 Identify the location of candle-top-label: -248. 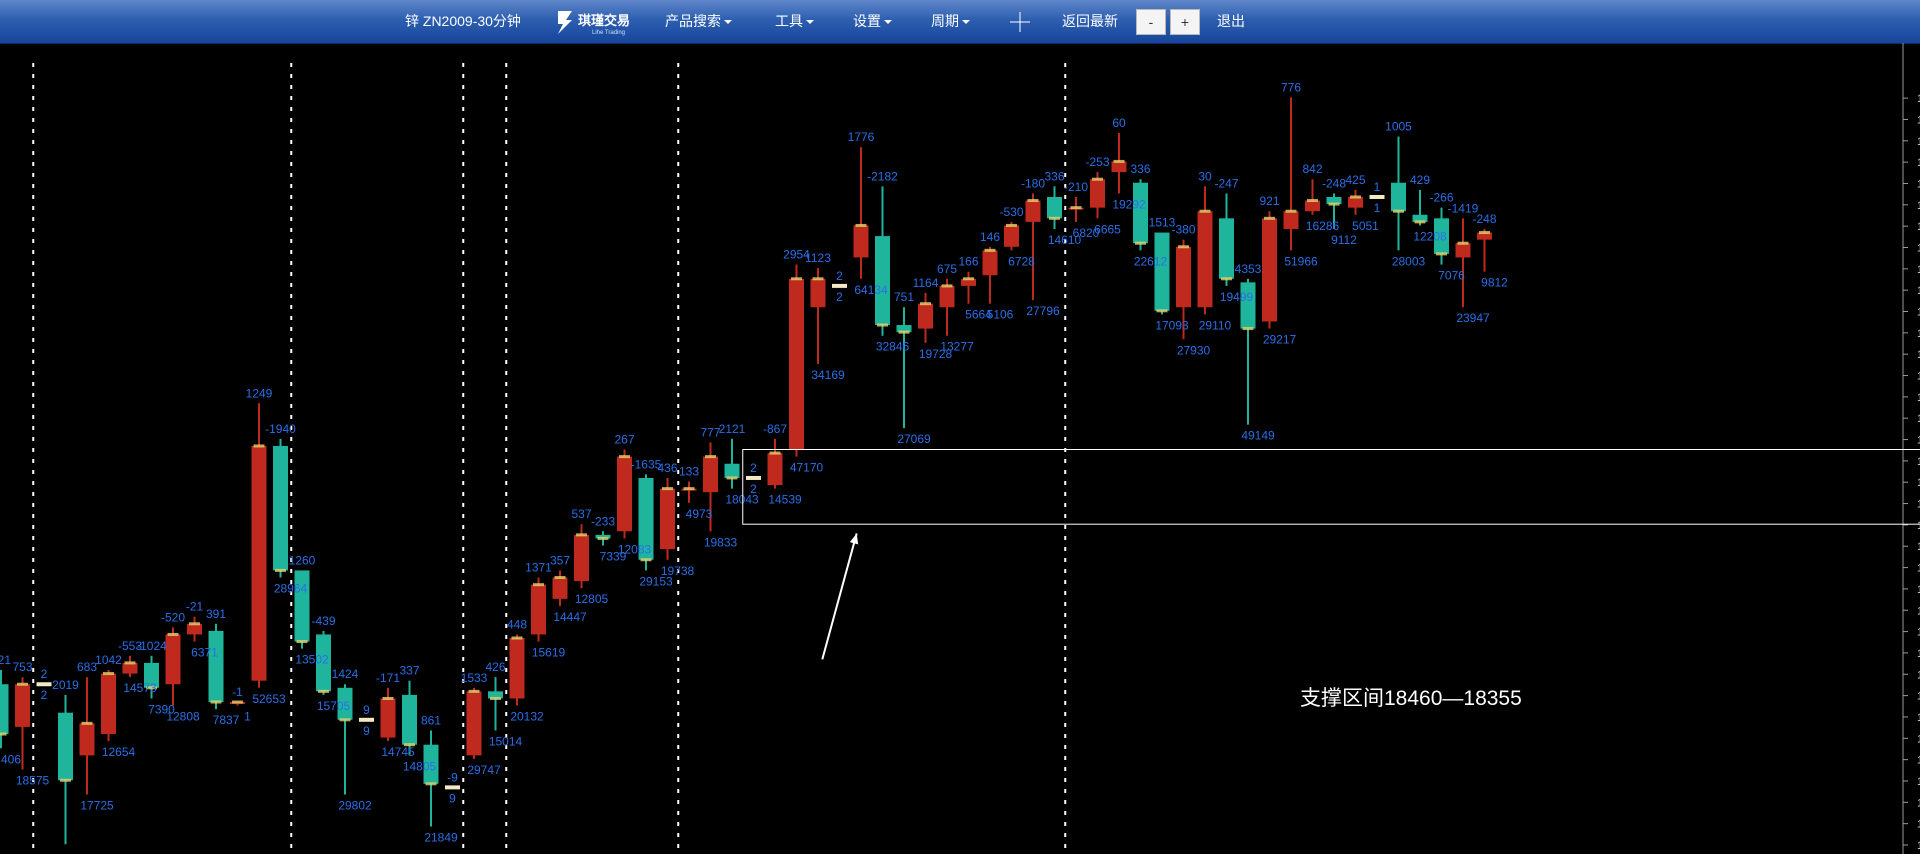
(1334, 183).